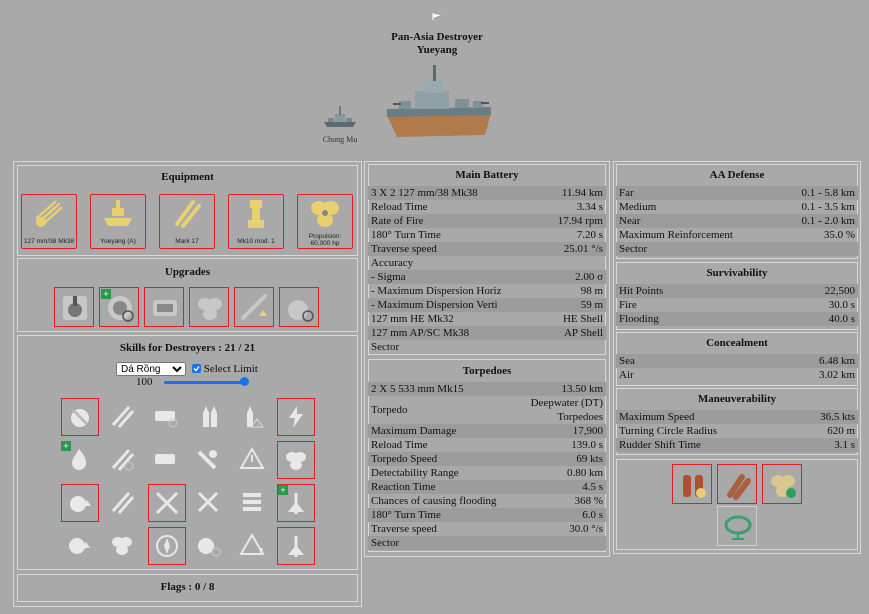 The width and height of the screenshot is (869, 614). Describe the element at coordinates (436, 16) in the screenshot. I see `nation-flag-icon` at that location.